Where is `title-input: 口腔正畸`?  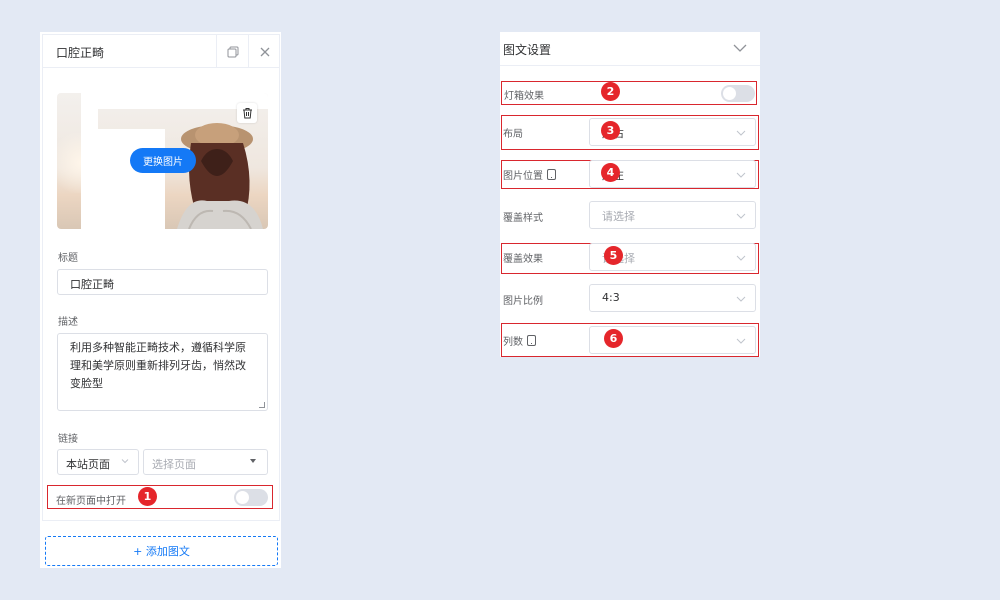
title-input: 口腔正畸 is located at coordinates (162, 282).